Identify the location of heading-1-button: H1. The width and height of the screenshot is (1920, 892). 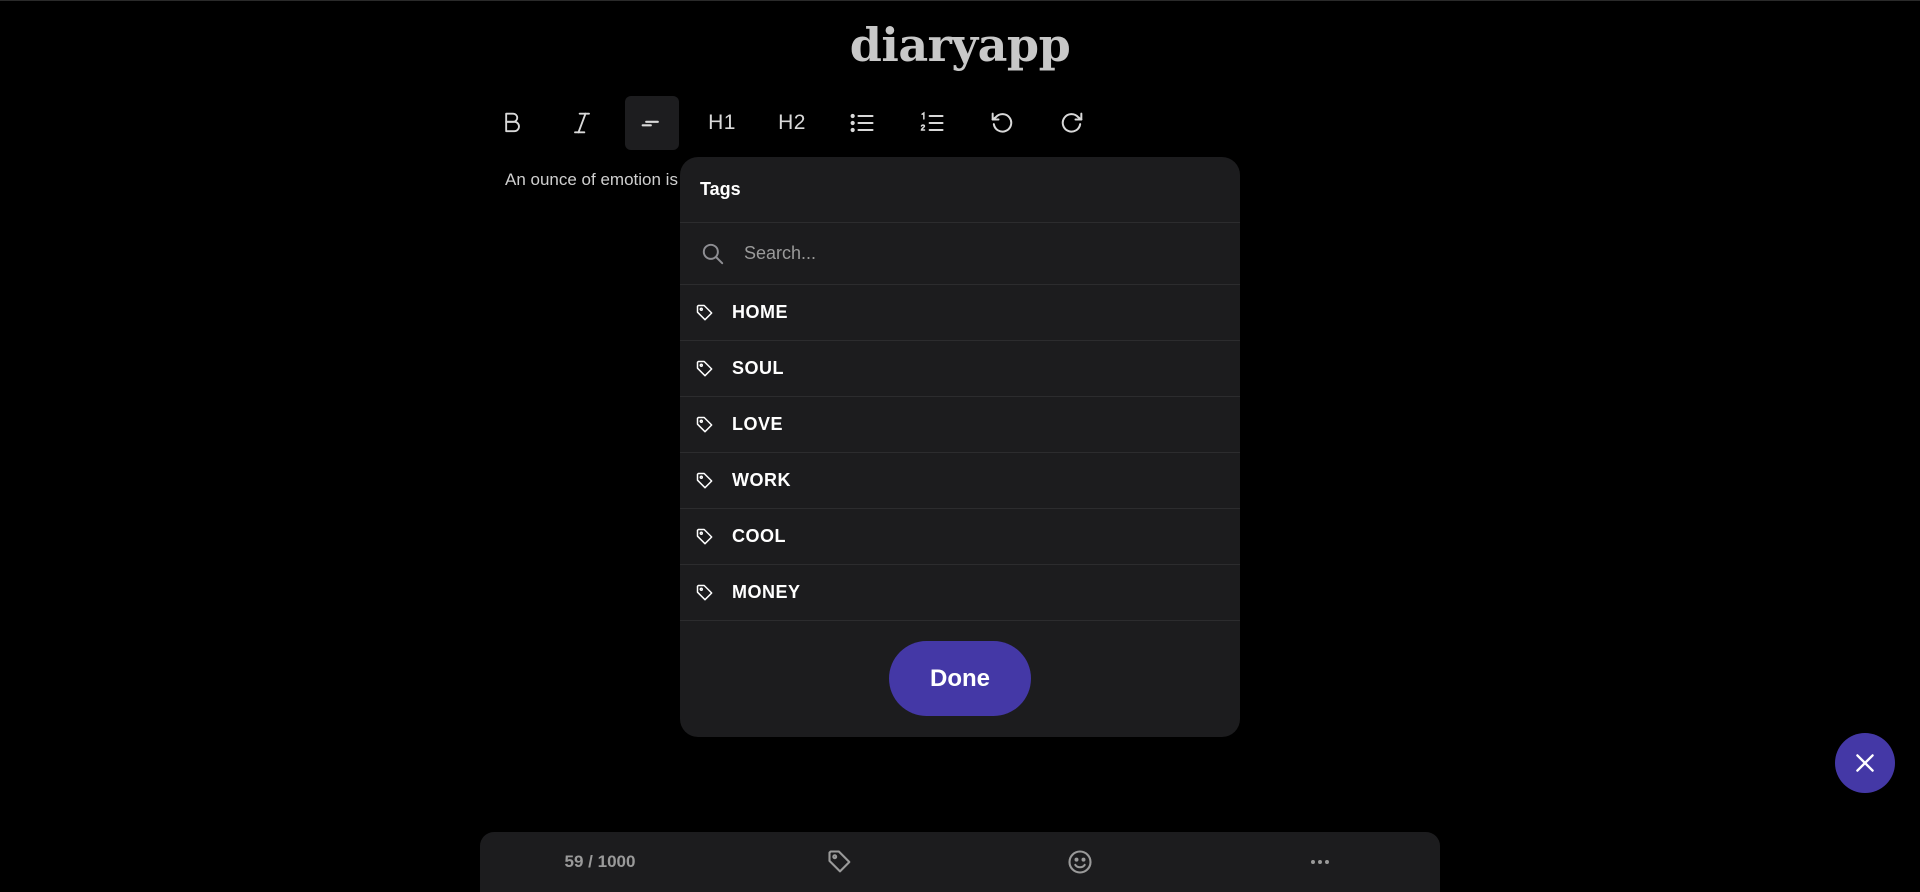
(722, 123).